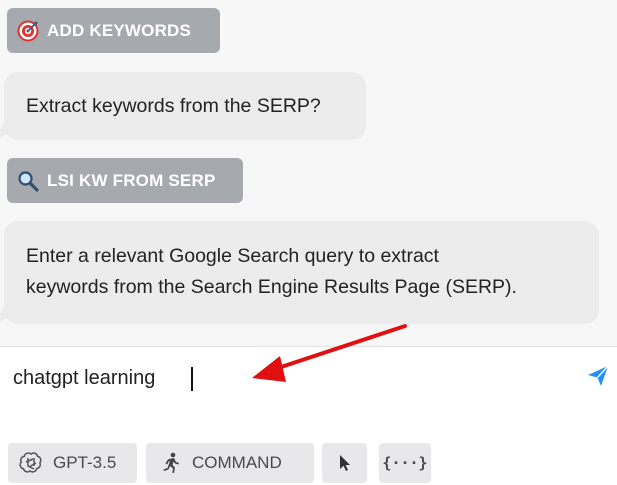  I want to click on add-keywords-chip: ADD KEYWORDS, so click(113, 30).